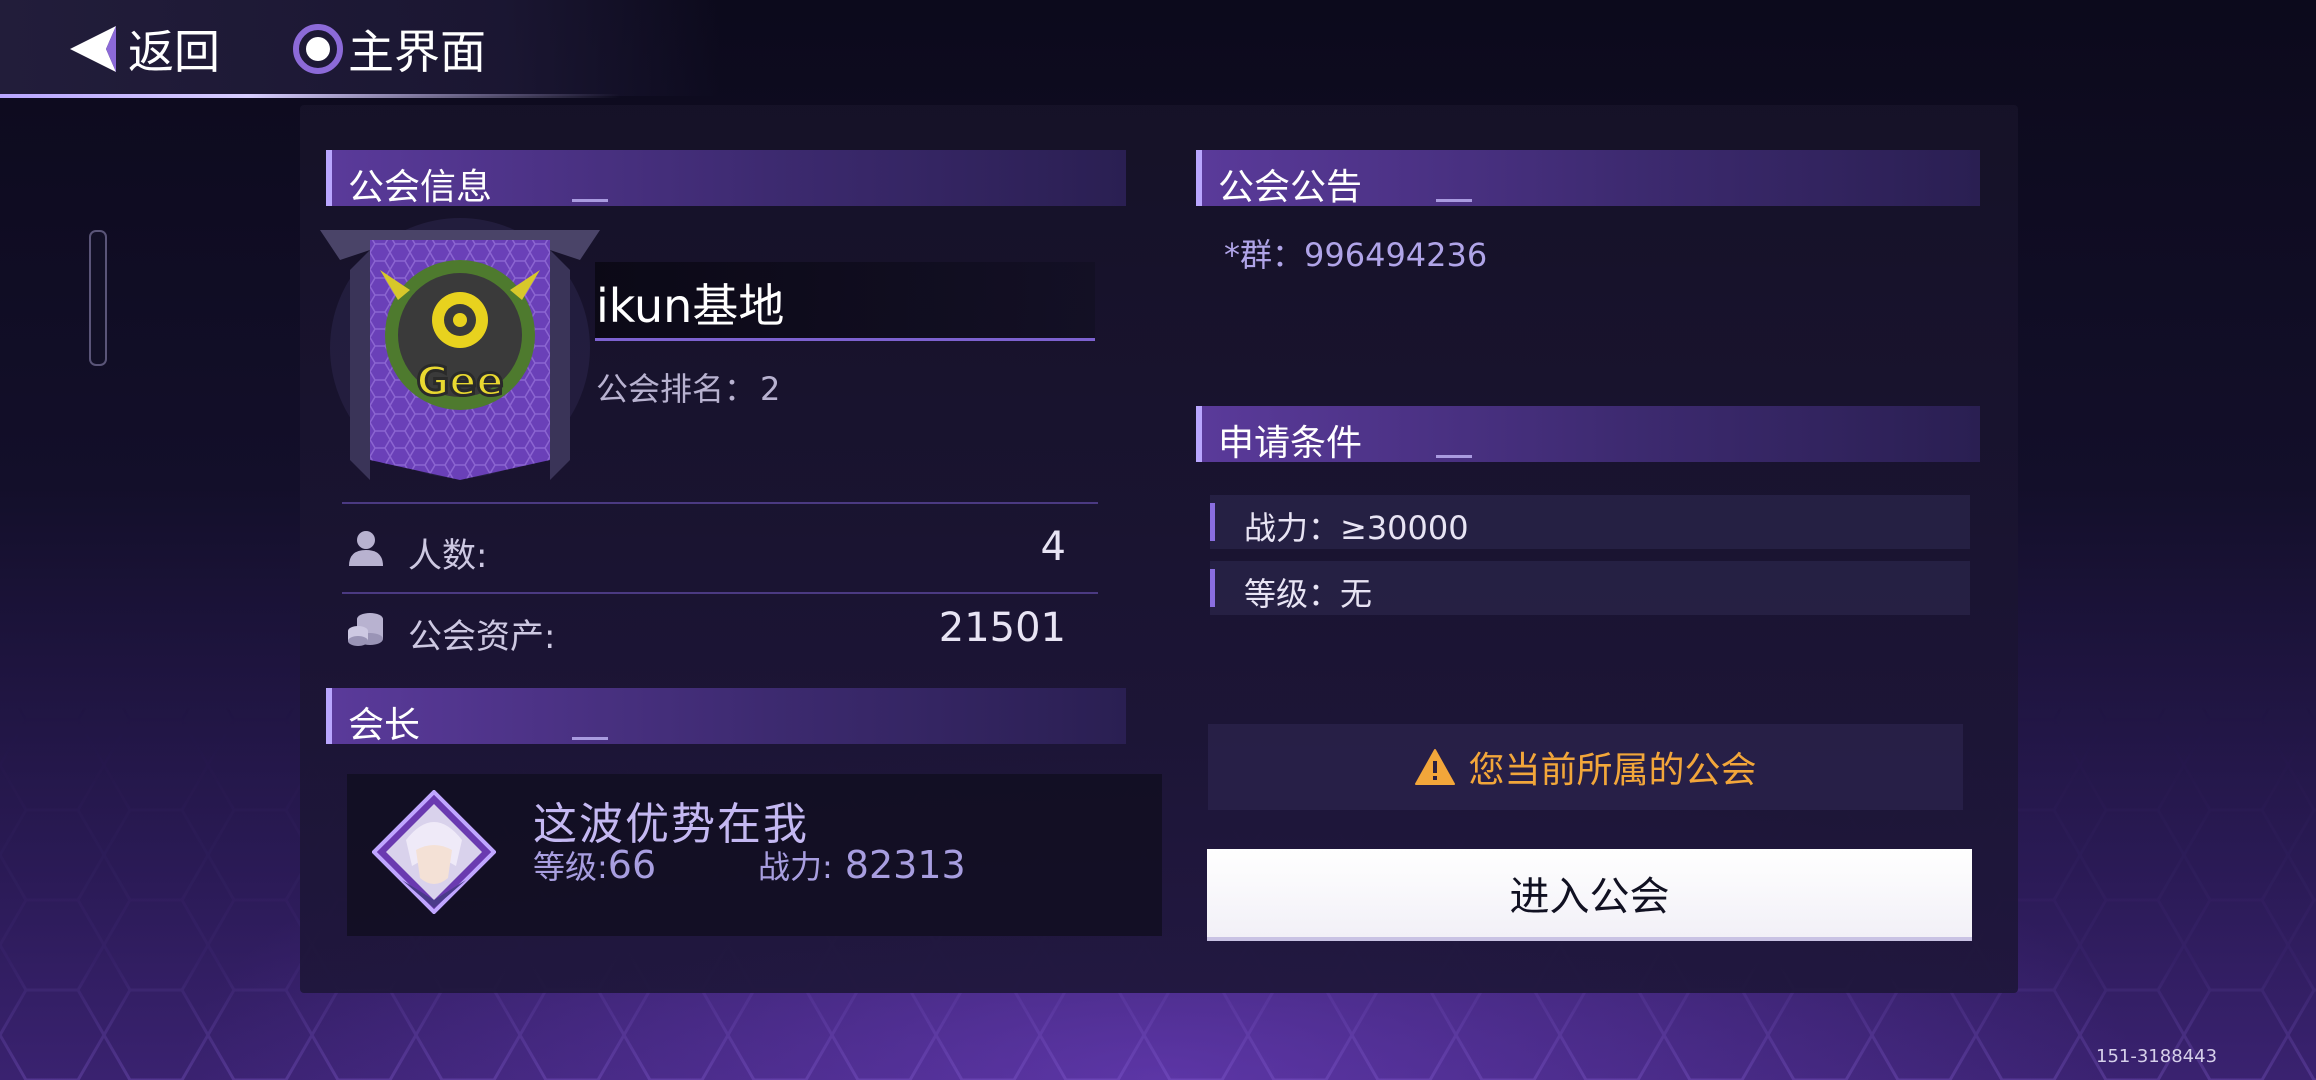 This screenshot has height=1080, width=2316. I want to click on warning-icon, so click(1435, 767).